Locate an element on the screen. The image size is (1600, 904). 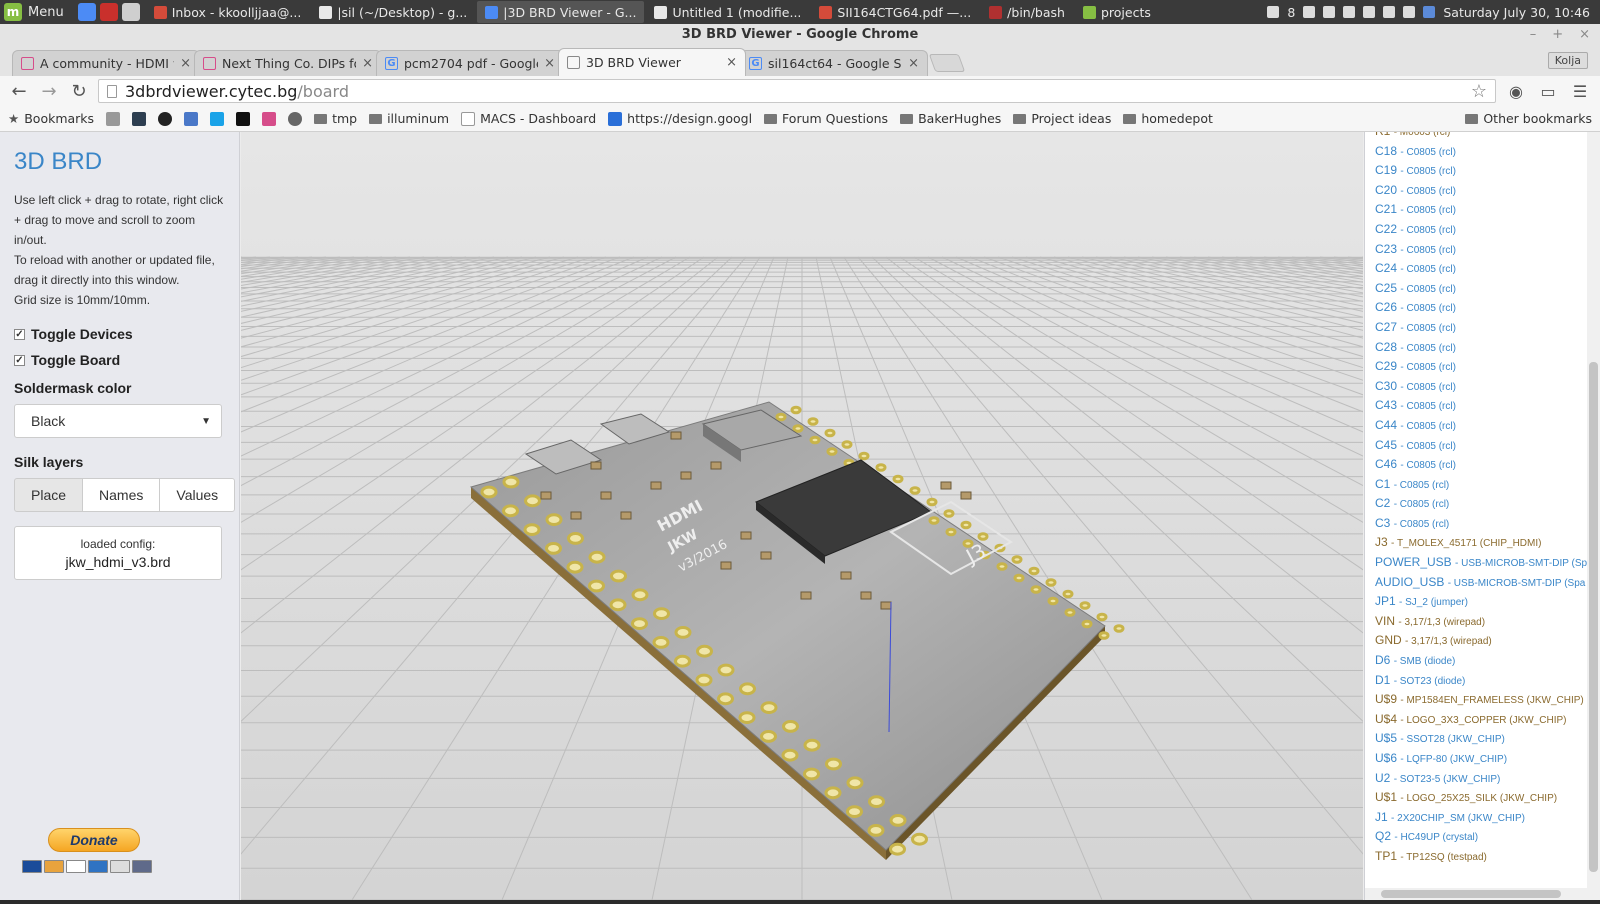
files-launcher-icon is located at coordinates (130, 12).